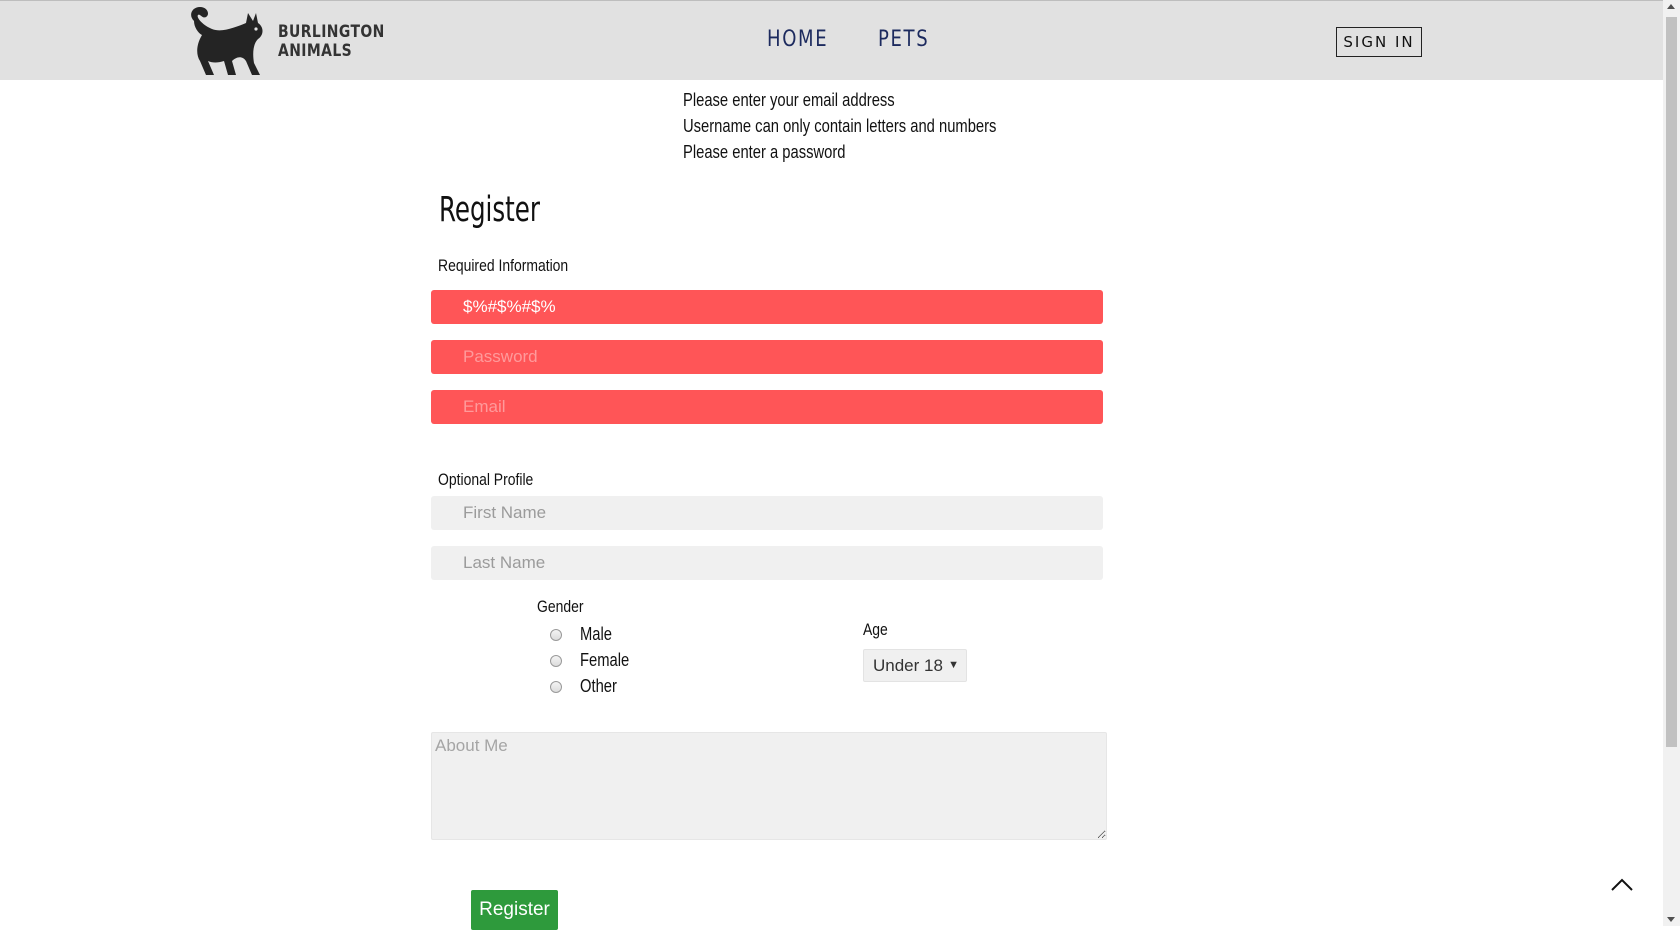 Image resolution: width=1680 pixels, height=930 pixels. Describe the element at coordinates (605, 660) in the screenshot. I see `radio-label-female: Female` at that location.